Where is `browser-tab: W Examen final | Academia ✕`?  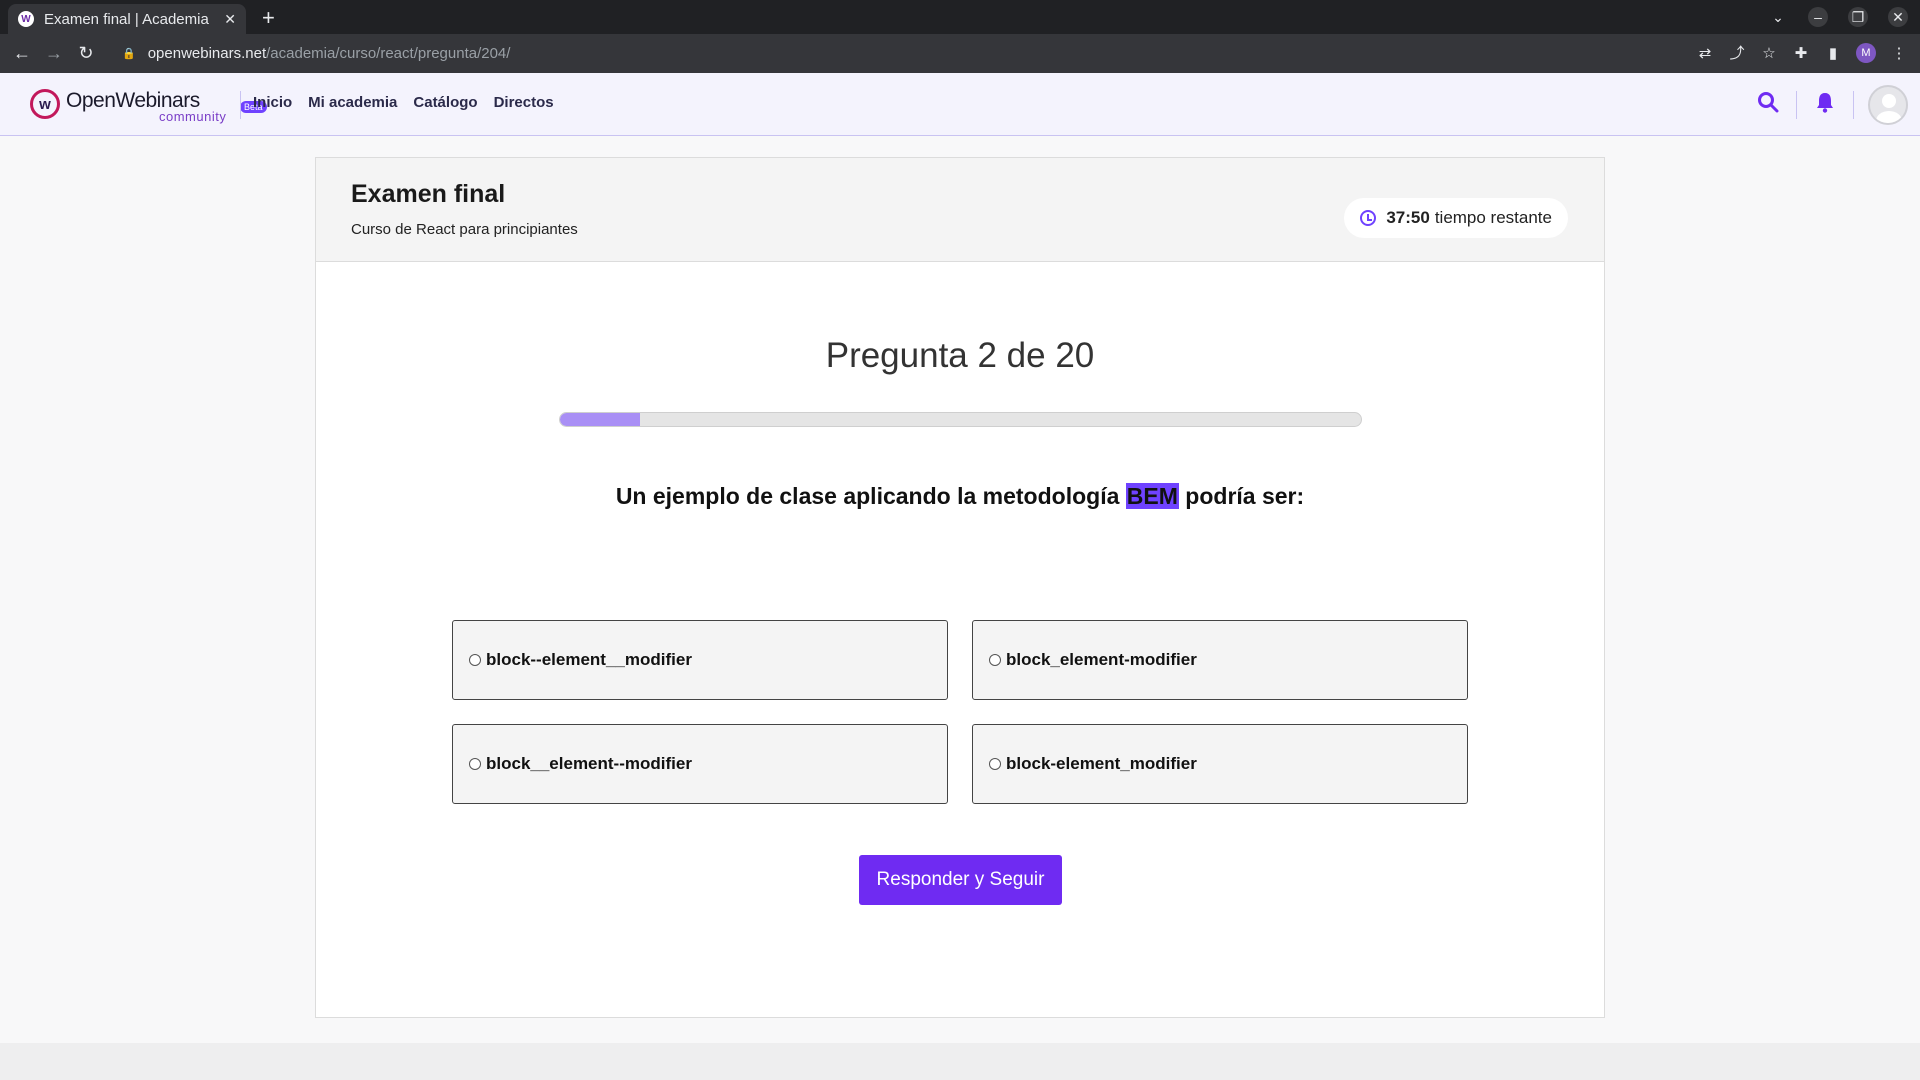 browser-tab: W Examen final | Academia ✕ is located at coordinates (127, 19).